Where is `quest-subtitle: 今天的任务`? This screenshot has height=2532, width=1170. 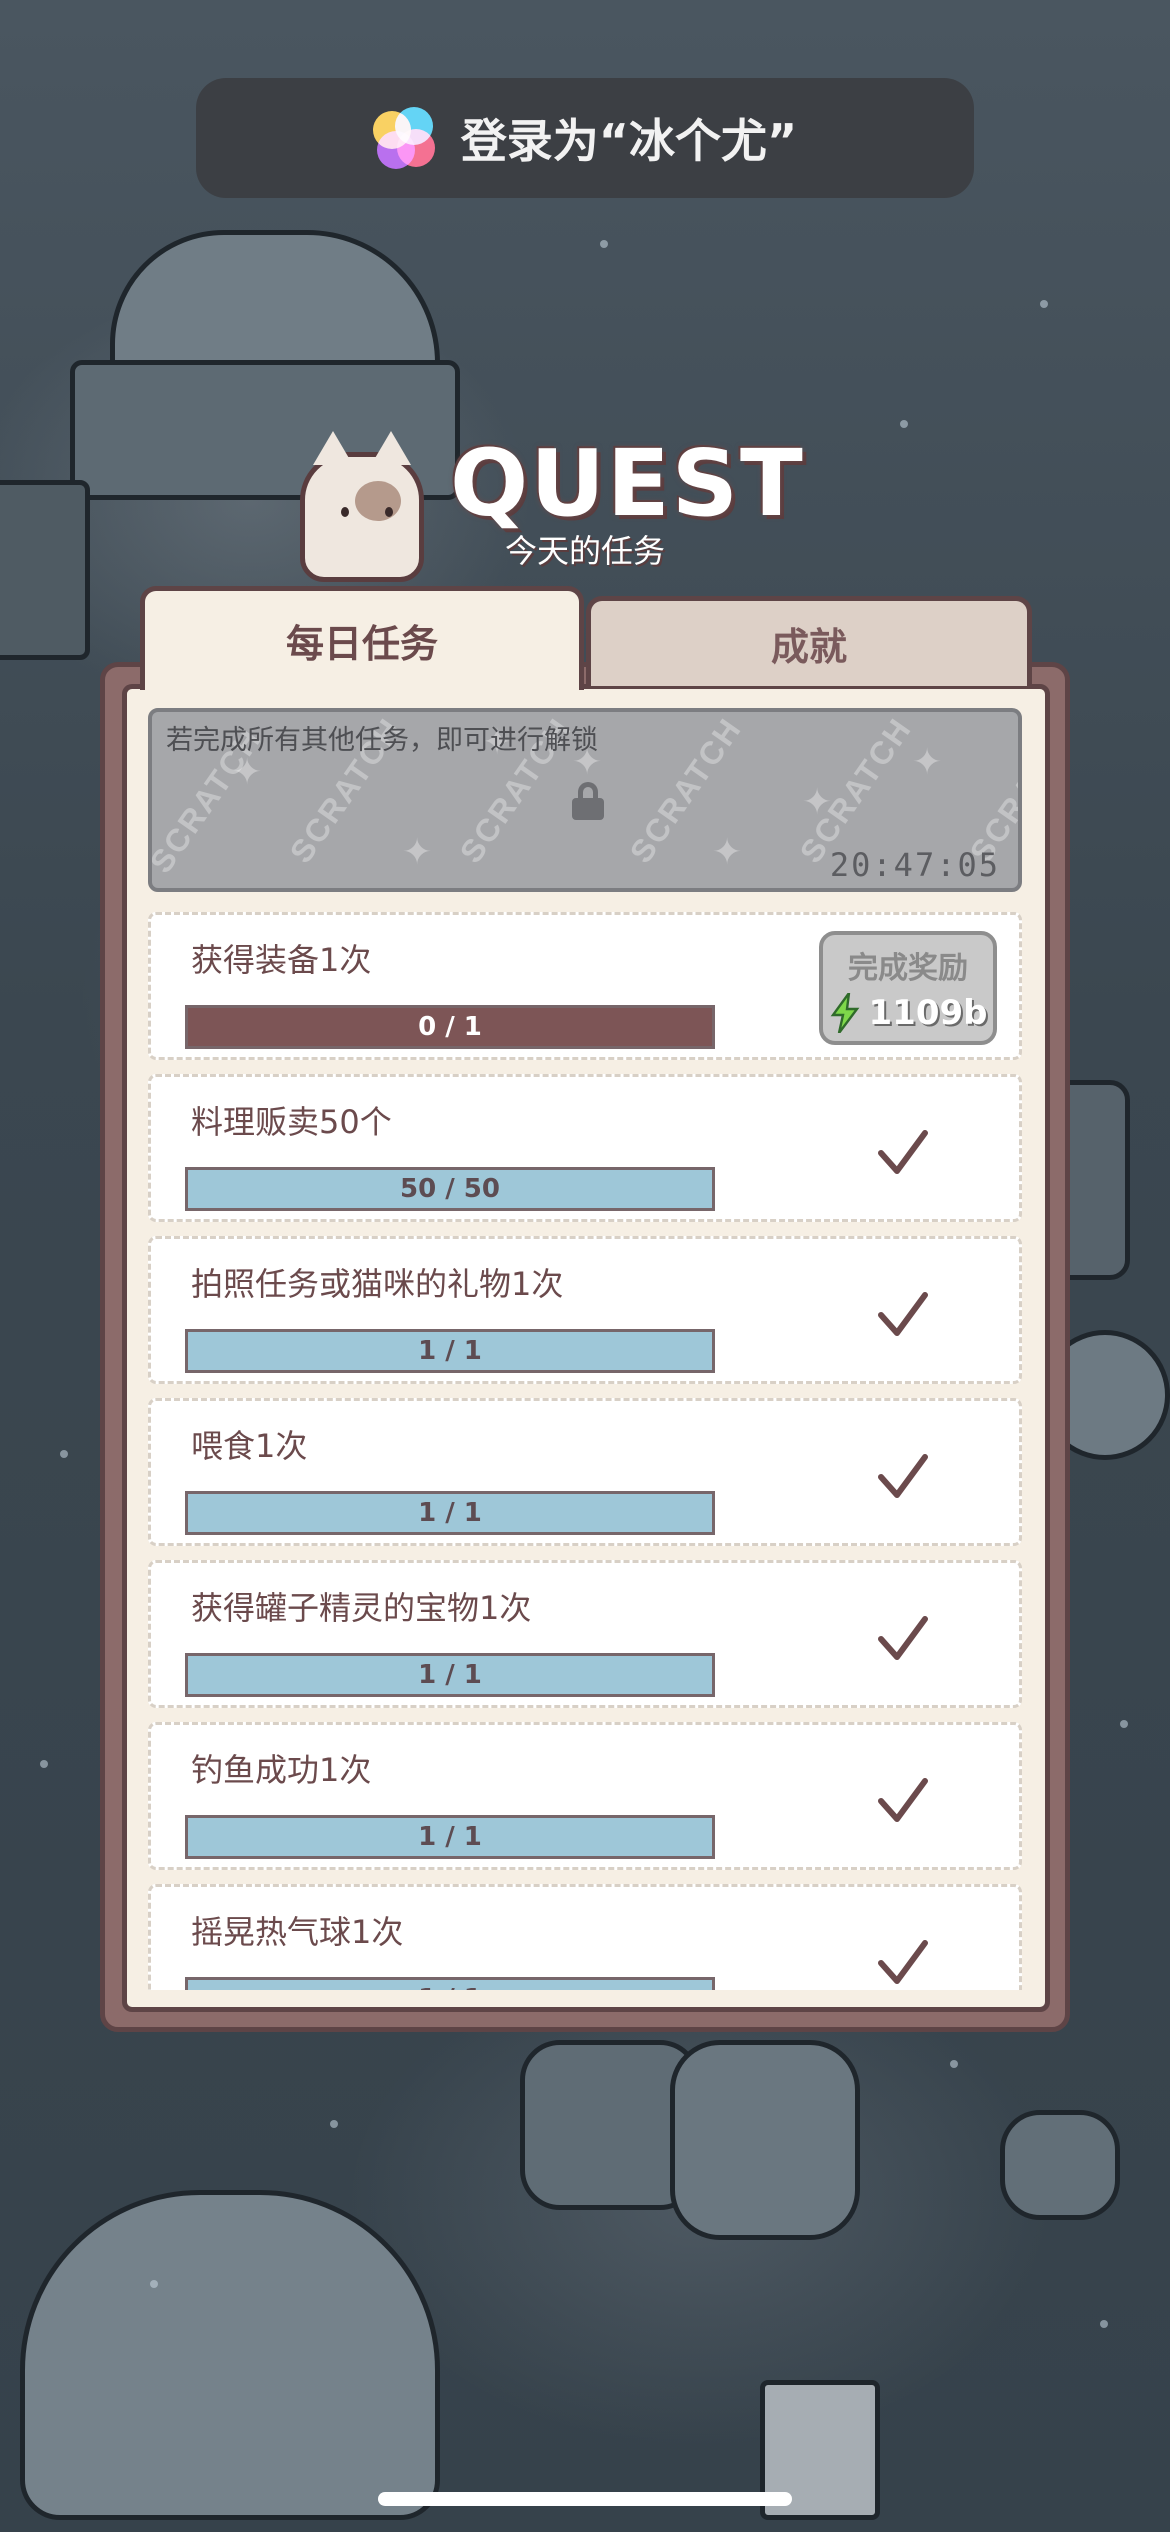
quest-subtitle: 今天的任务 is located at coordinates (584, 551).